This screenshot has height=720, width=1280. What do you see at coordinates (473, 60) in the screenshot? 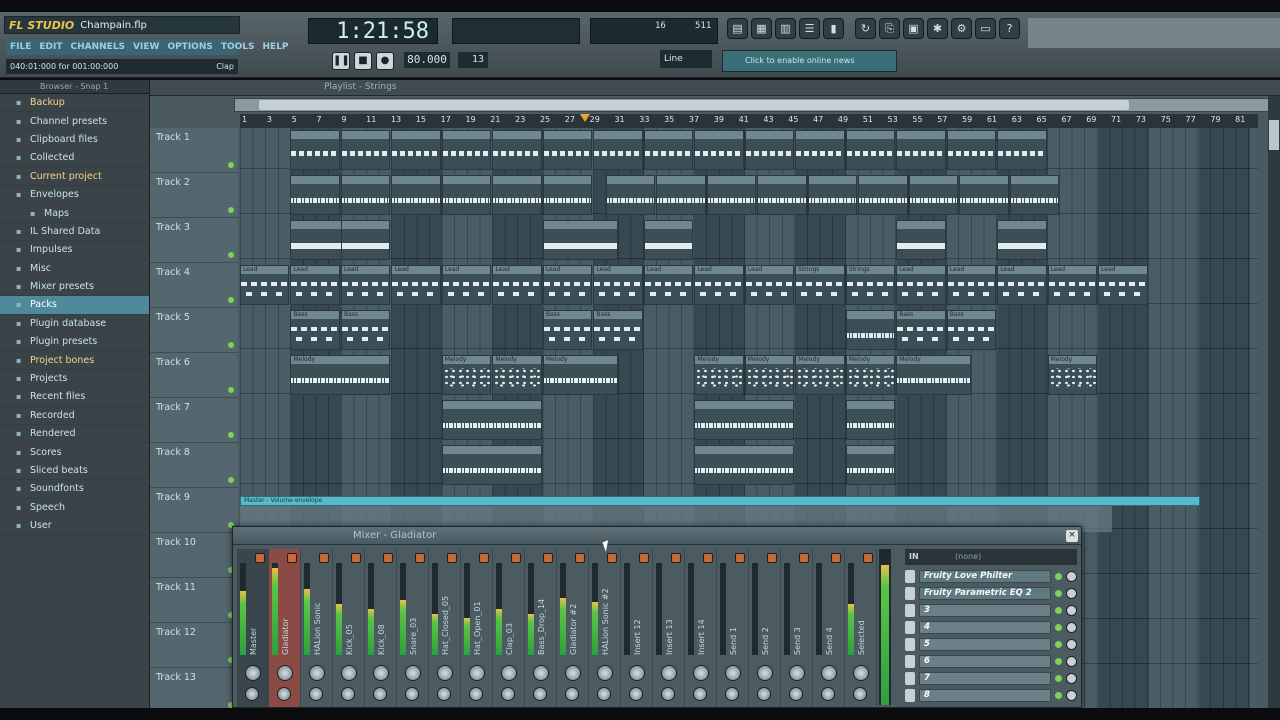
I see `pattern-selector: 13` at bounding box center [473, 60].